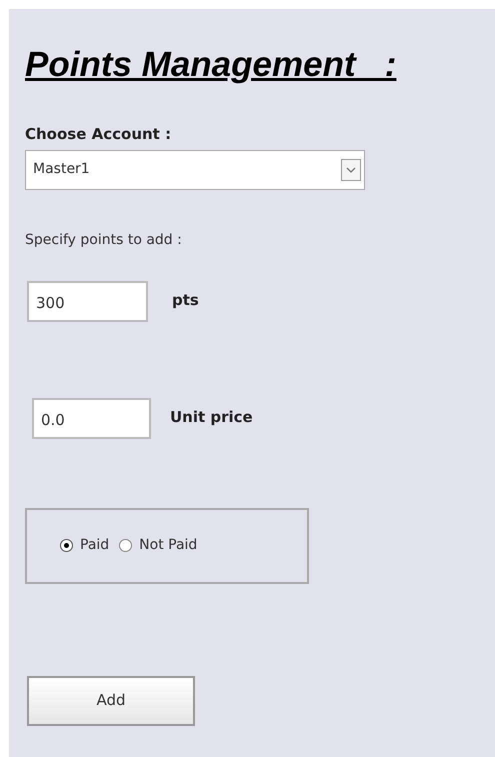 This screenshot has height=757, width=495. I want to click on points-label: Specify points to add :, so click(103, 240).